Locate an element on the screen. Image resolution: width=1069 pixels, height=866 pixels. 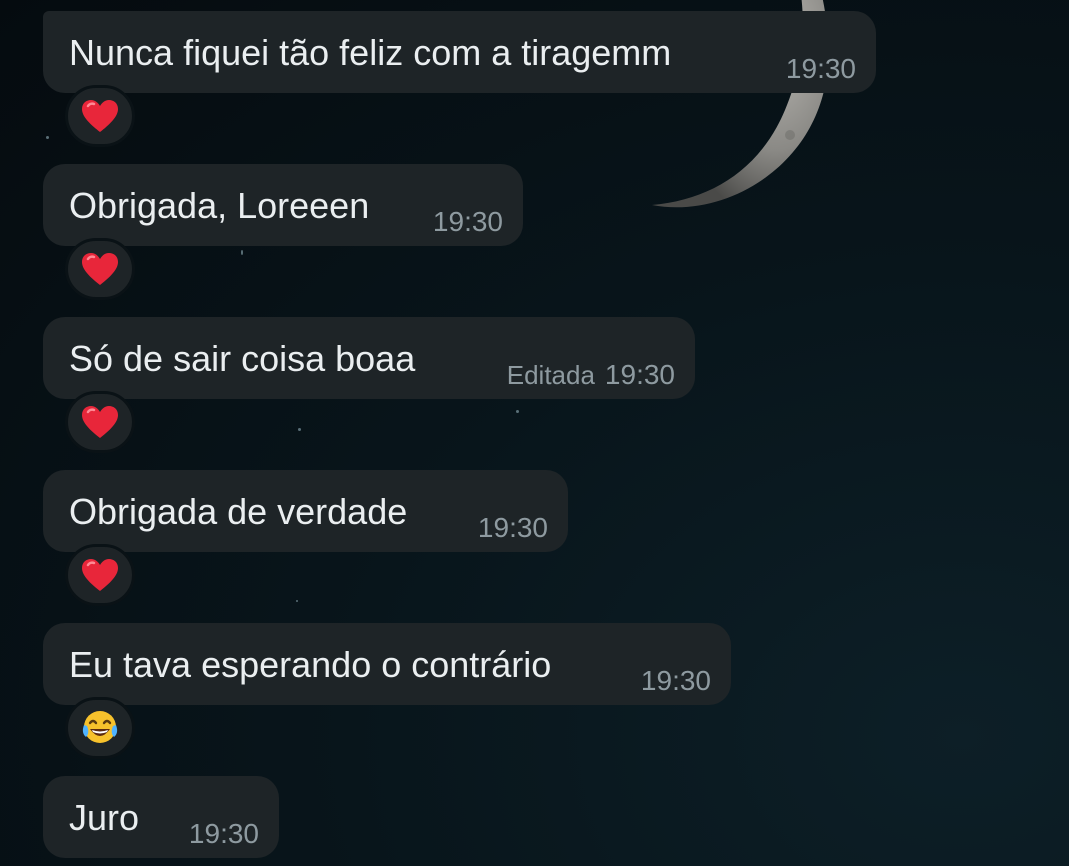
message: Juro 19:30 is located at coordinates (556, 817).